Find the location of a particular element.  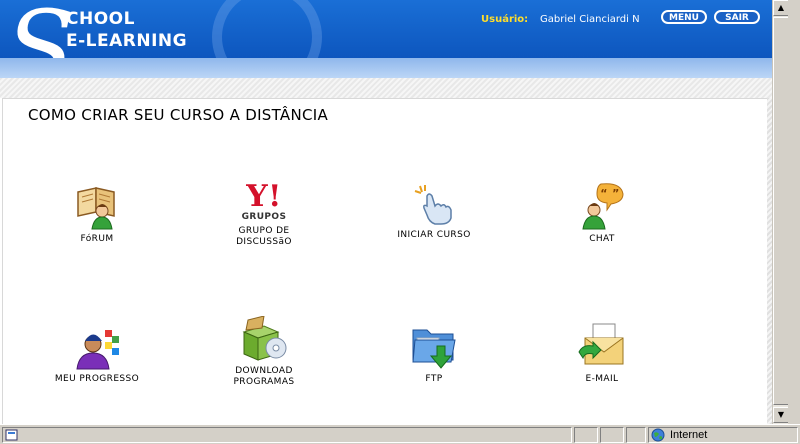

hand-click-icon is located at coordinates (433, 205).